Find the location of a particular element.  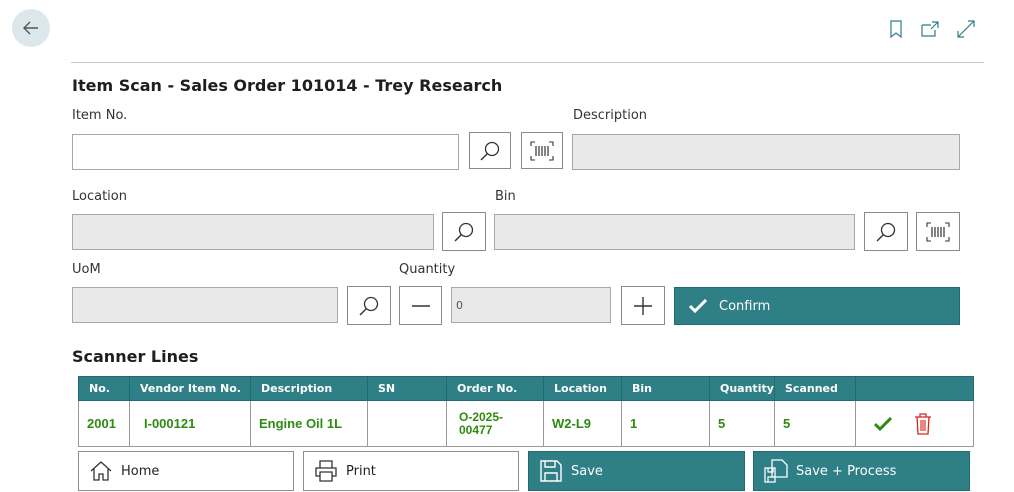

save-button-label: Save is located at coordinates (587, 471).